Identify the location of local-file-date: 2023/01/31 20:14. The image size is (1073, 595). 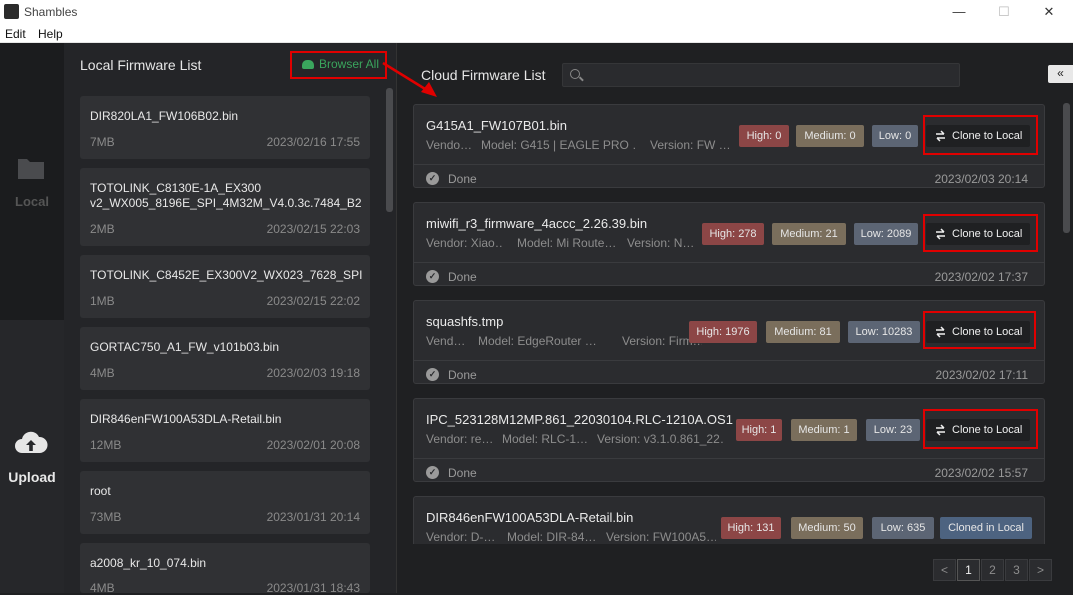
(313, 517).